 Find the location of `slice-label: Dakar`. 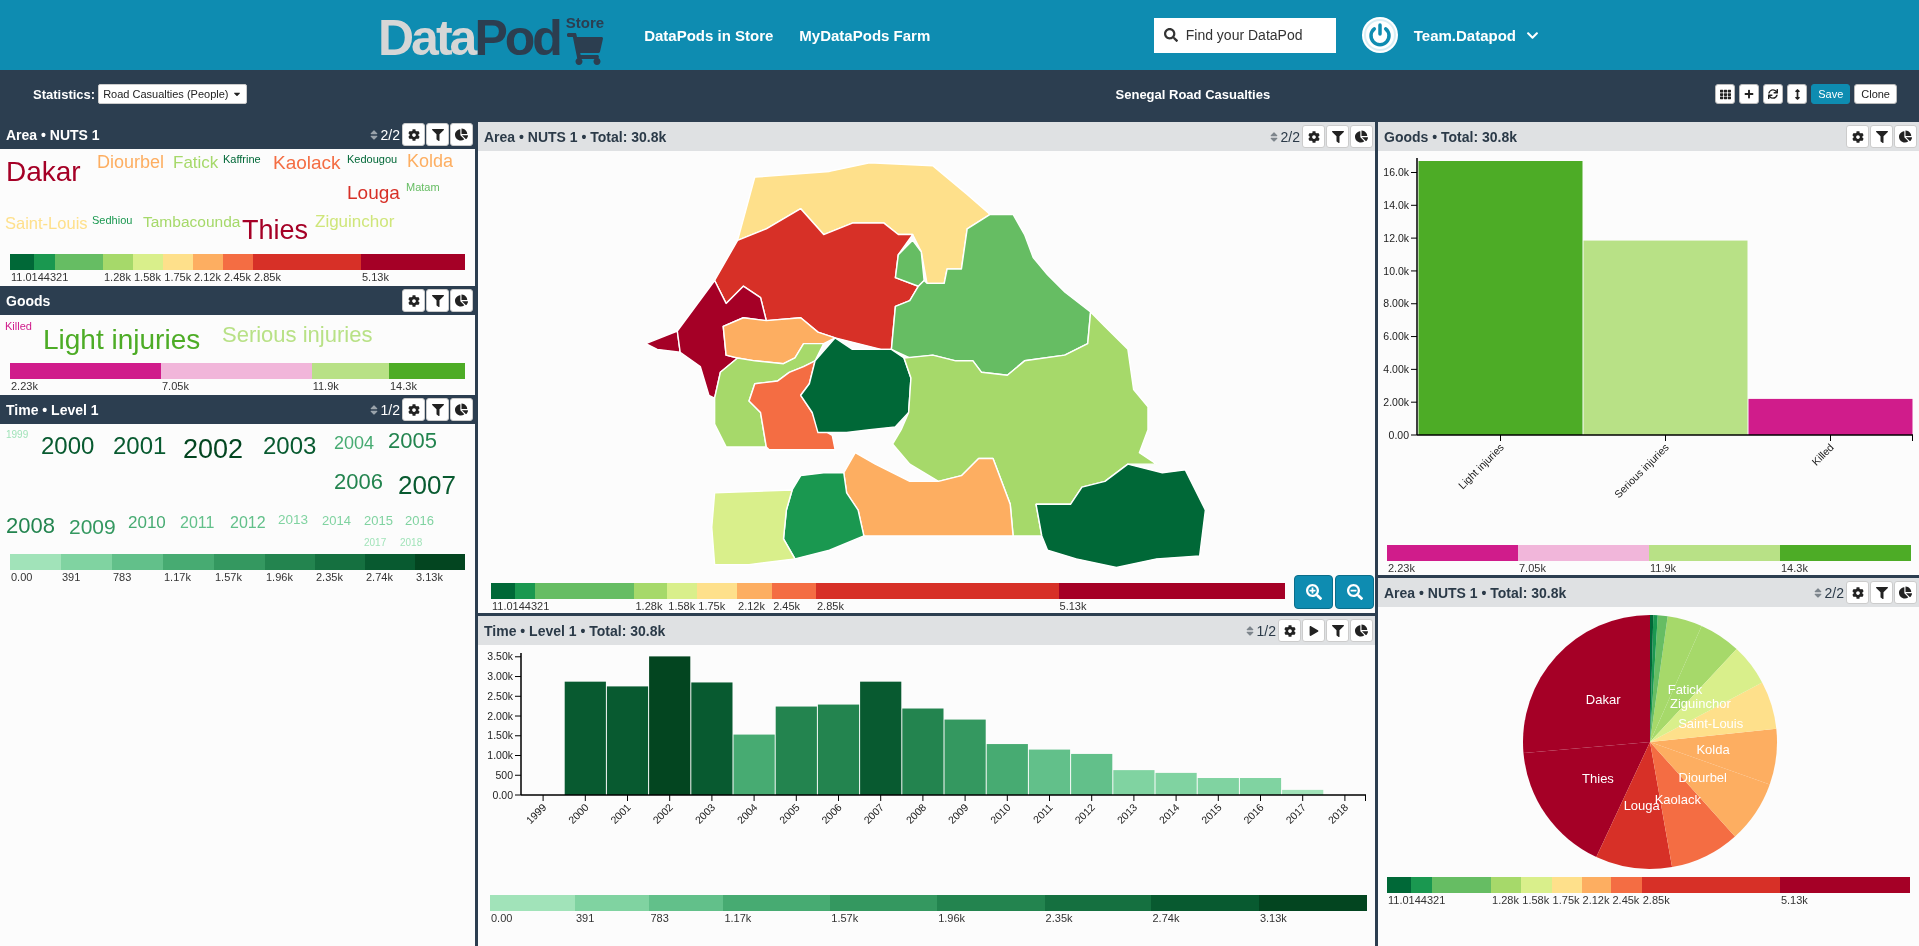

slice-label: Dakar is located at coordinates (1603, 699).